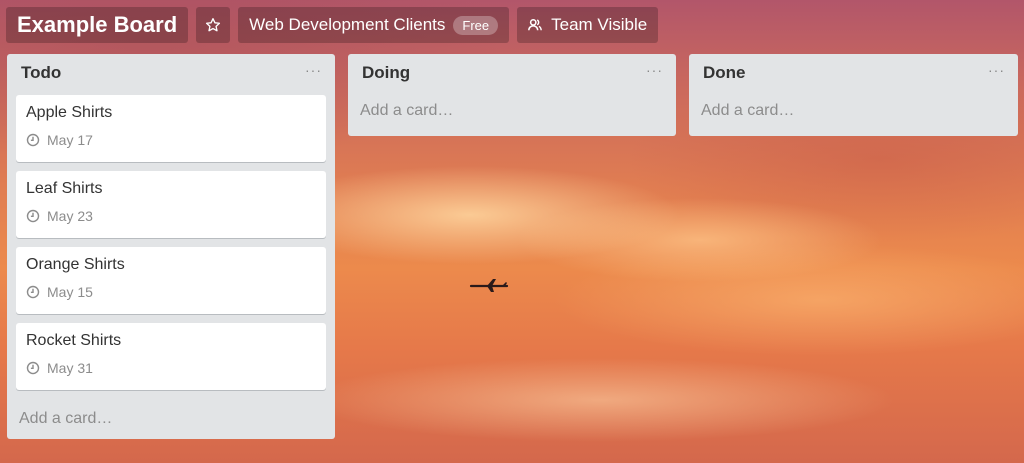  I want to click on card-apple-shirts: Apple Shirts May 17, so click(171, 128).